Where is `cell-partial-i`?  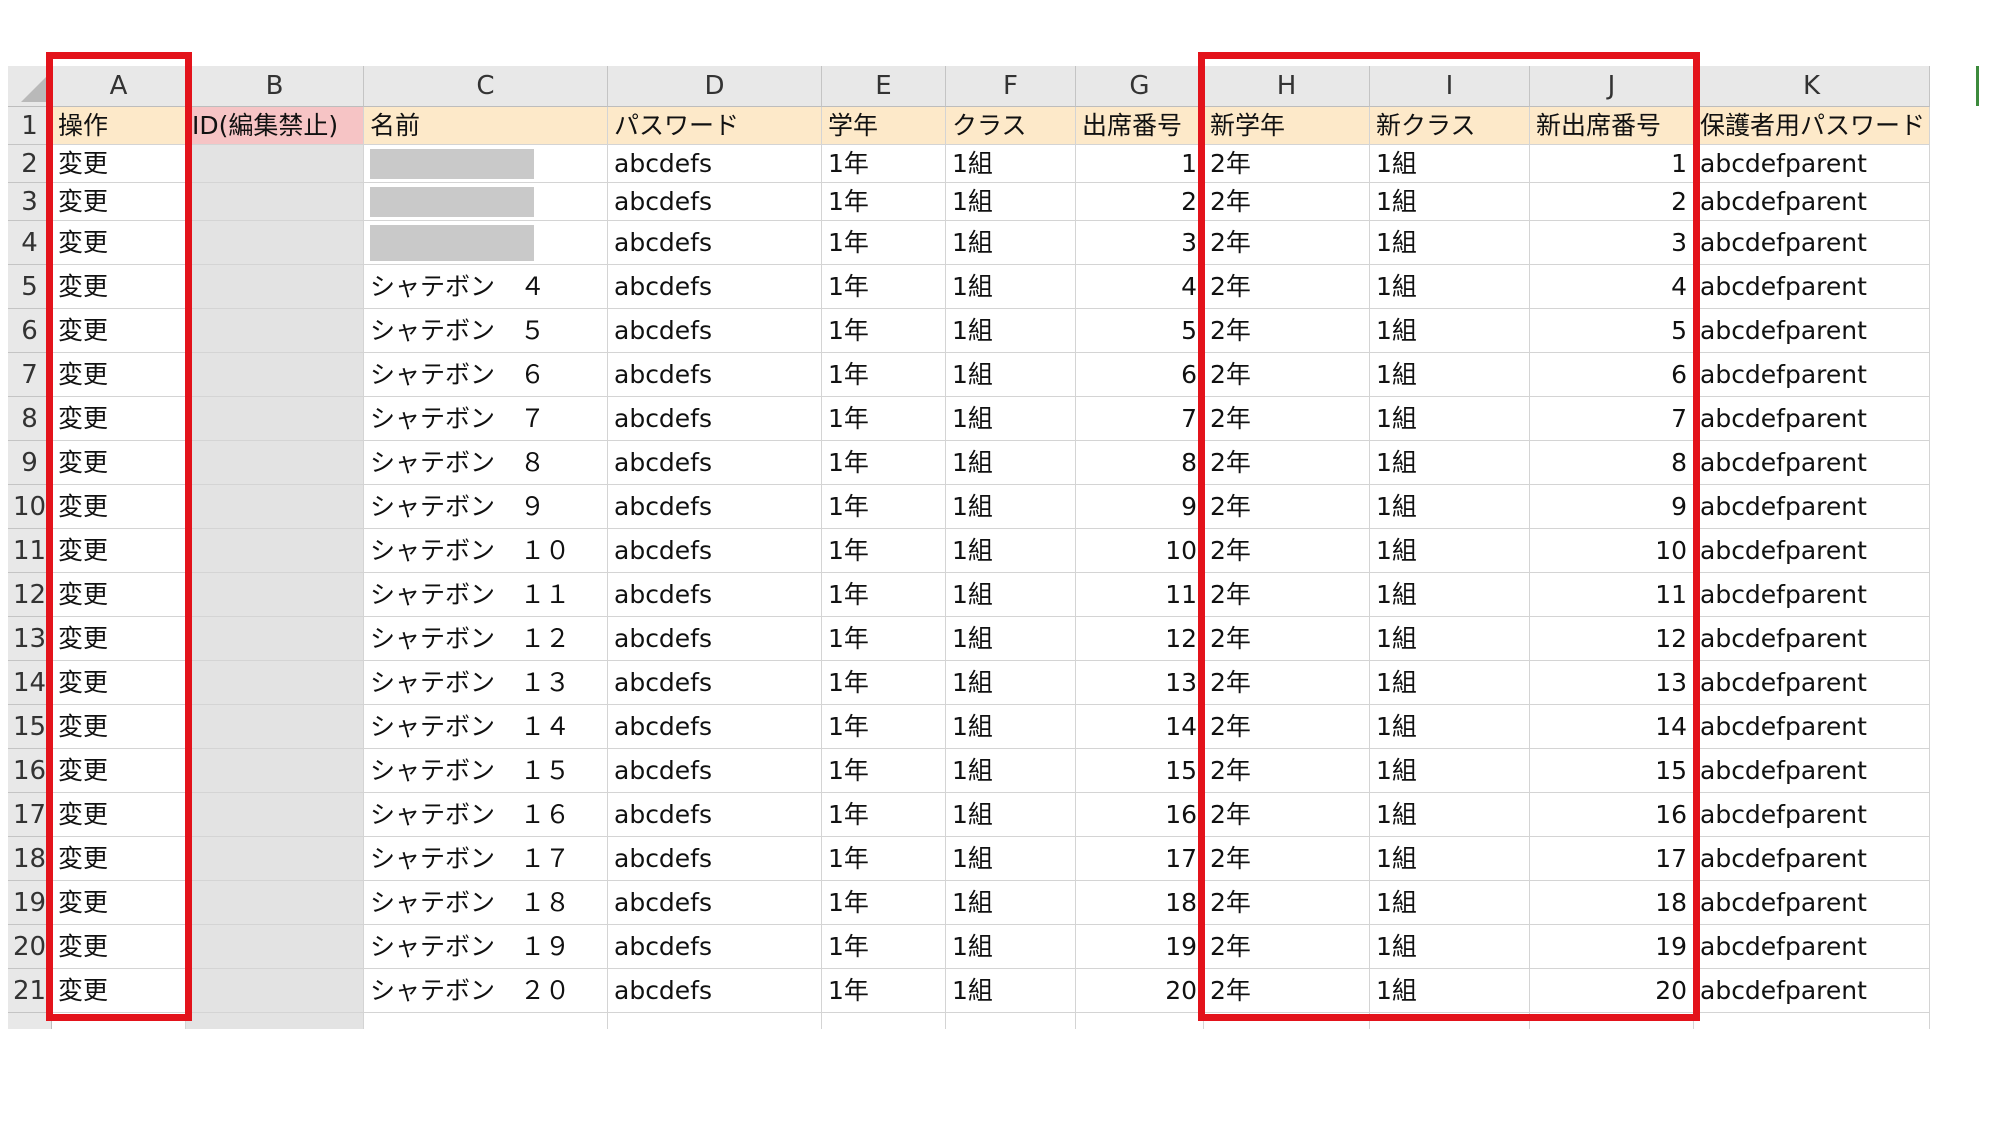 cell-partial-i is located at coordinates (1450, 1021).